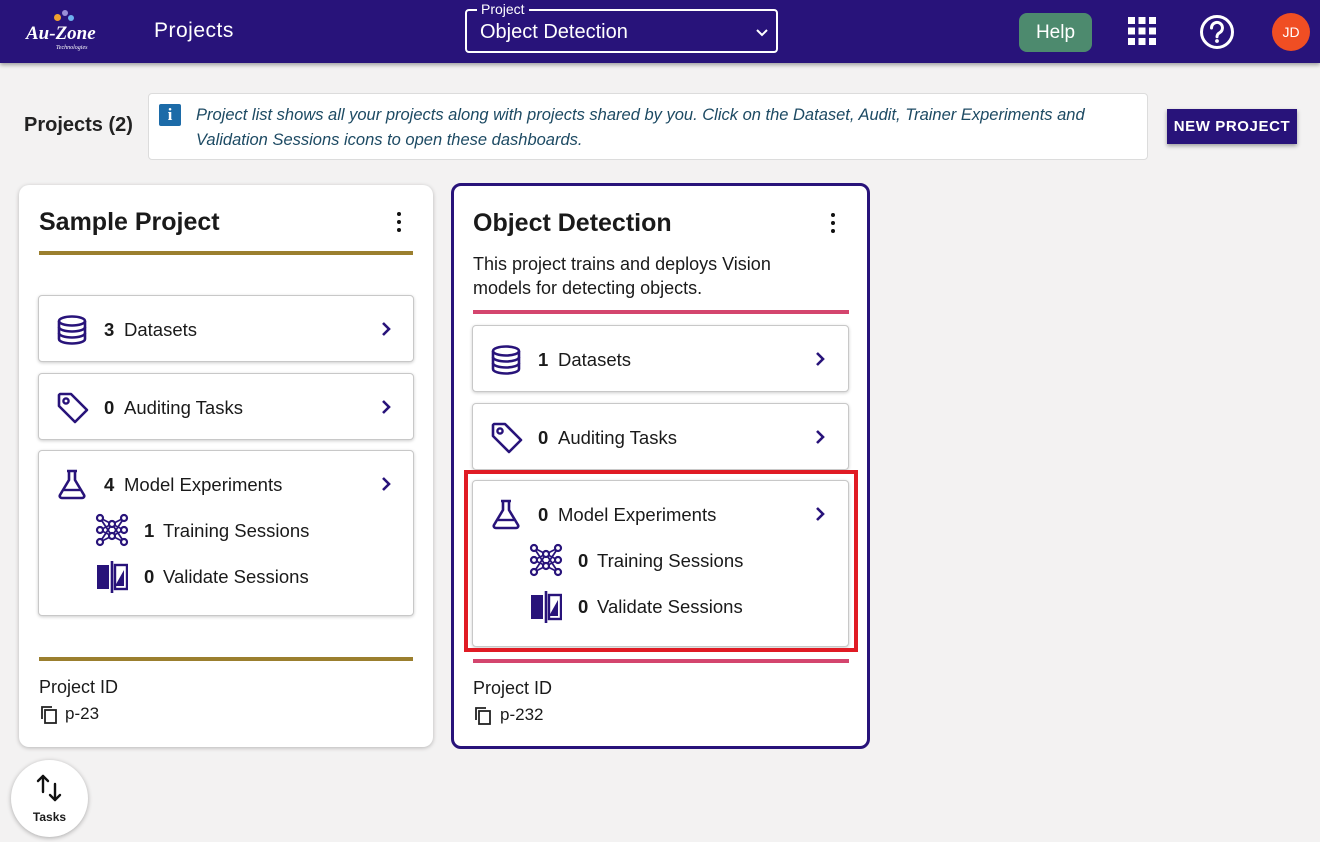 Image resolution: width=1320 pixels, height=842 pixels. I want to click on help-button: Help, so click(1055, 32).